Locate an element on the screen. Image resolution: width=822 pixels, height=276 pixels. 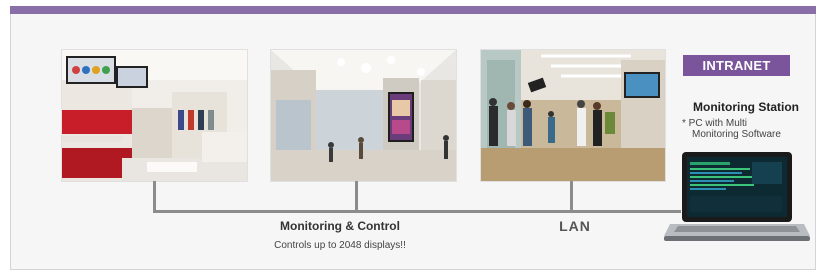
network-line-main is located at coordinates (417, 211).